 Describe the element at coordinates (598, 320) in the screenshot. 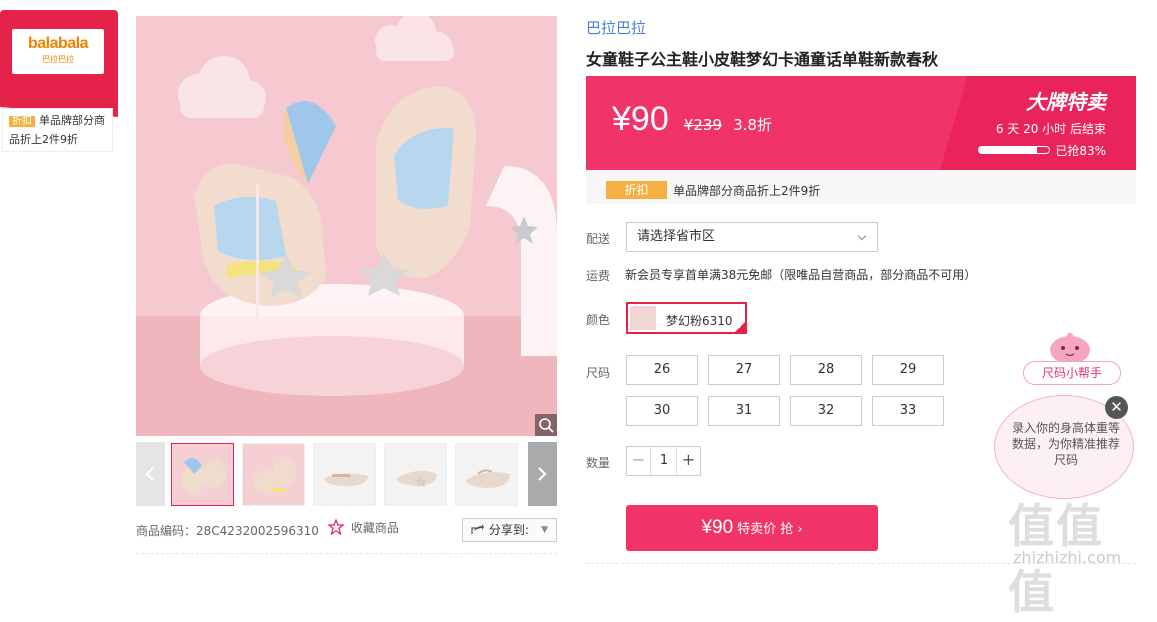

I see `color-label: 颜色` at that location.